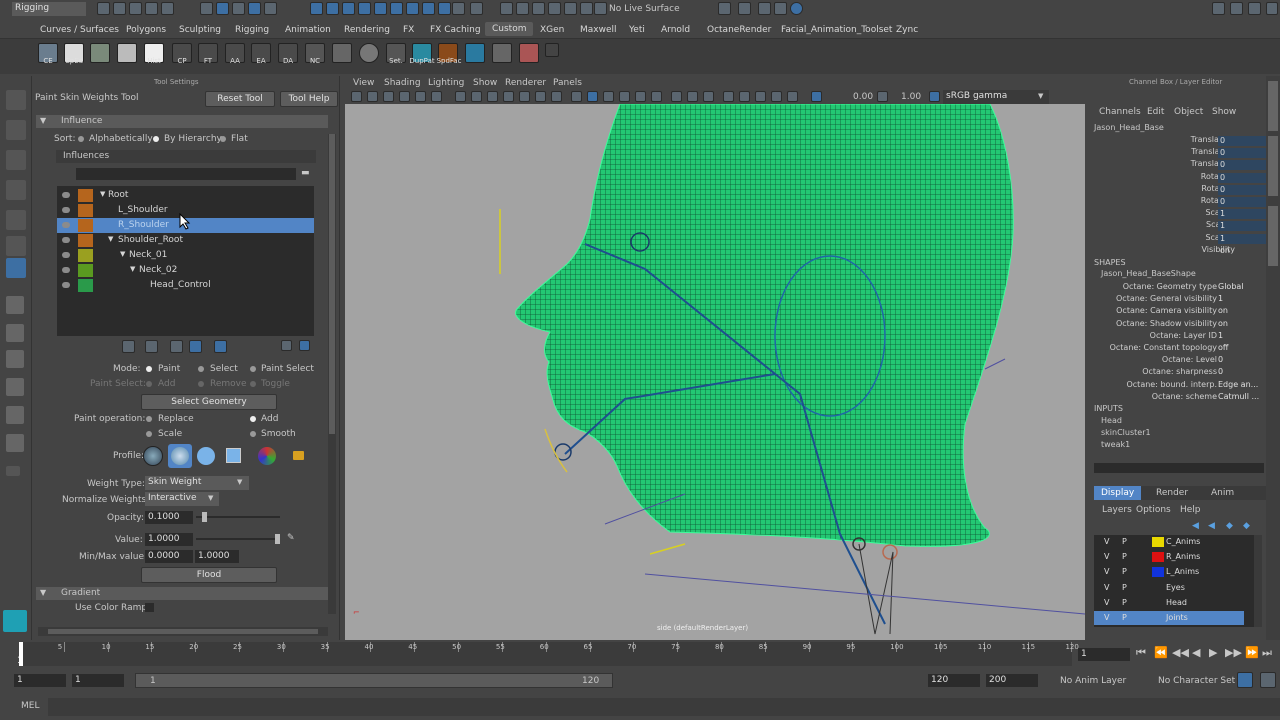  What do you see at coordinates (182, 593) in the screenshot?
I see `gradient-section-header: ▼ Gradient` at bounding box center [182, 593].